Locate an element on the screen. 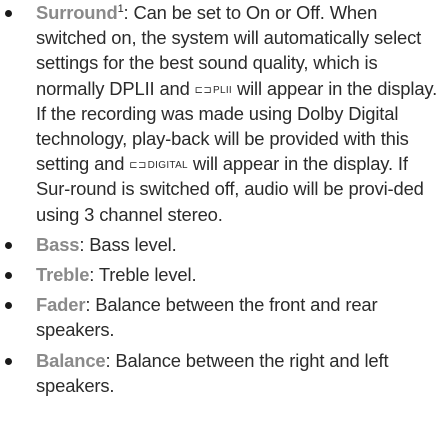 This screenshot has height=437, width=447. term-balance: Balance is located at coordinates (71, 360).